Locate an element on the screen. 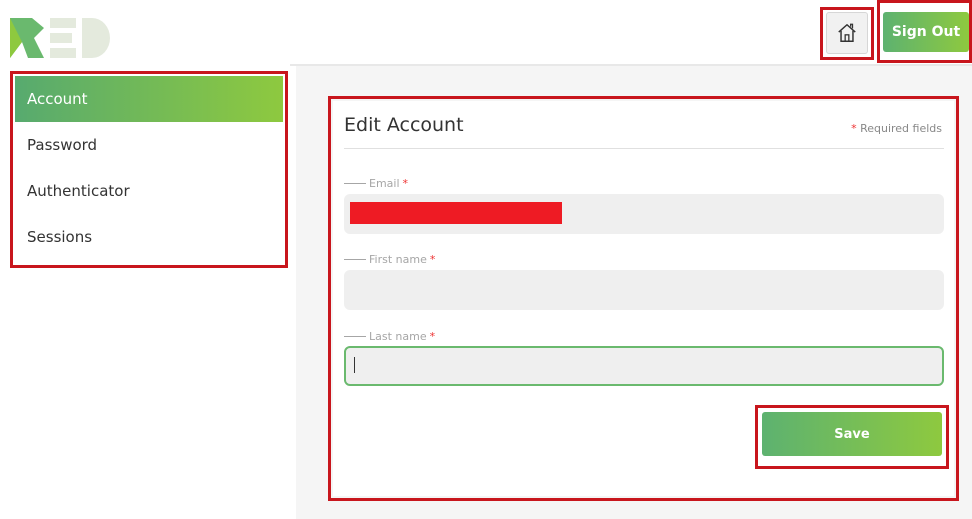 This screenshot has height=519, width=972. sidebar-item-label: Authenticator is located at coordinates (78, 191).